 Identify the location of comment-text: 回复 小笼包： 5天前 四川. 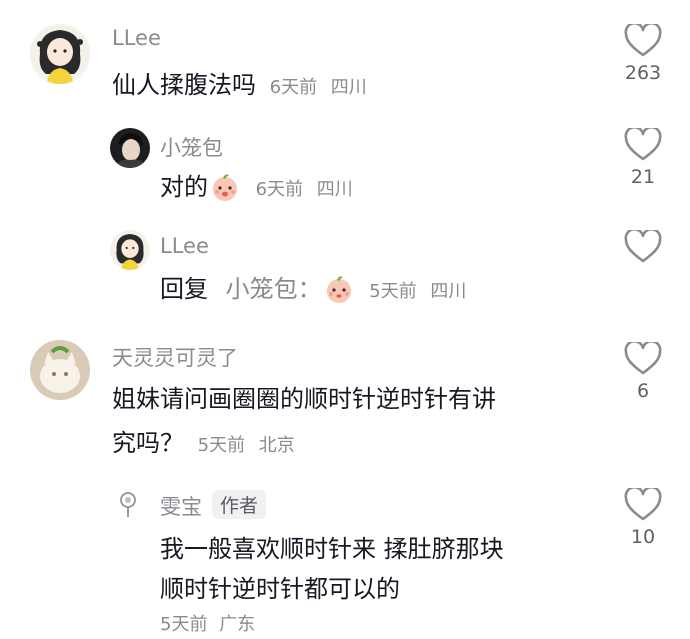
(313, 292).